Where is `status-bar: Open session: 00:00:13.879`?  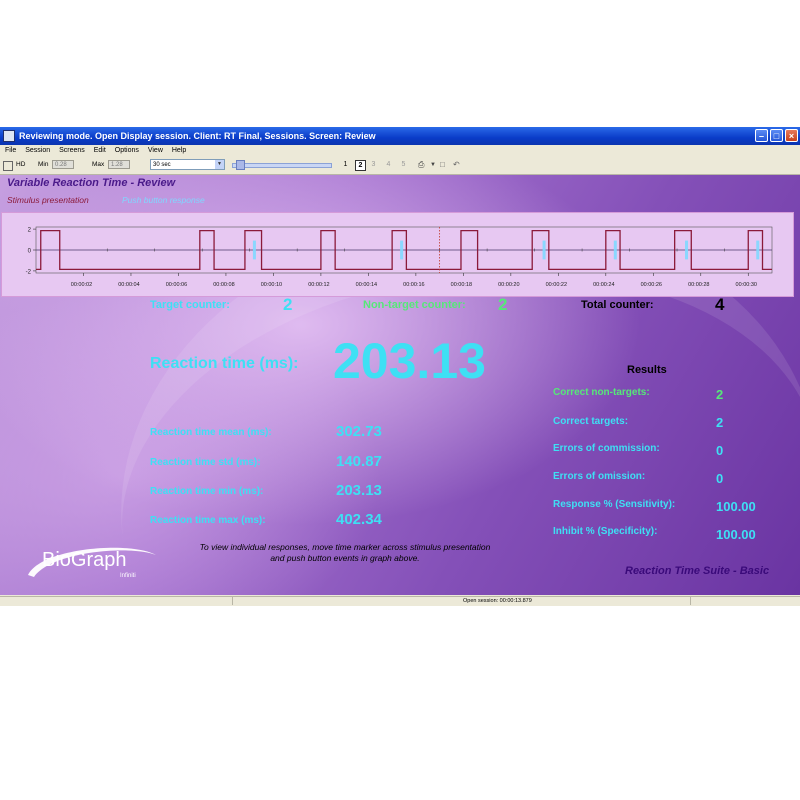 status-bar: Open session: 00:00:13.879 is located at coordinates (400, 601).